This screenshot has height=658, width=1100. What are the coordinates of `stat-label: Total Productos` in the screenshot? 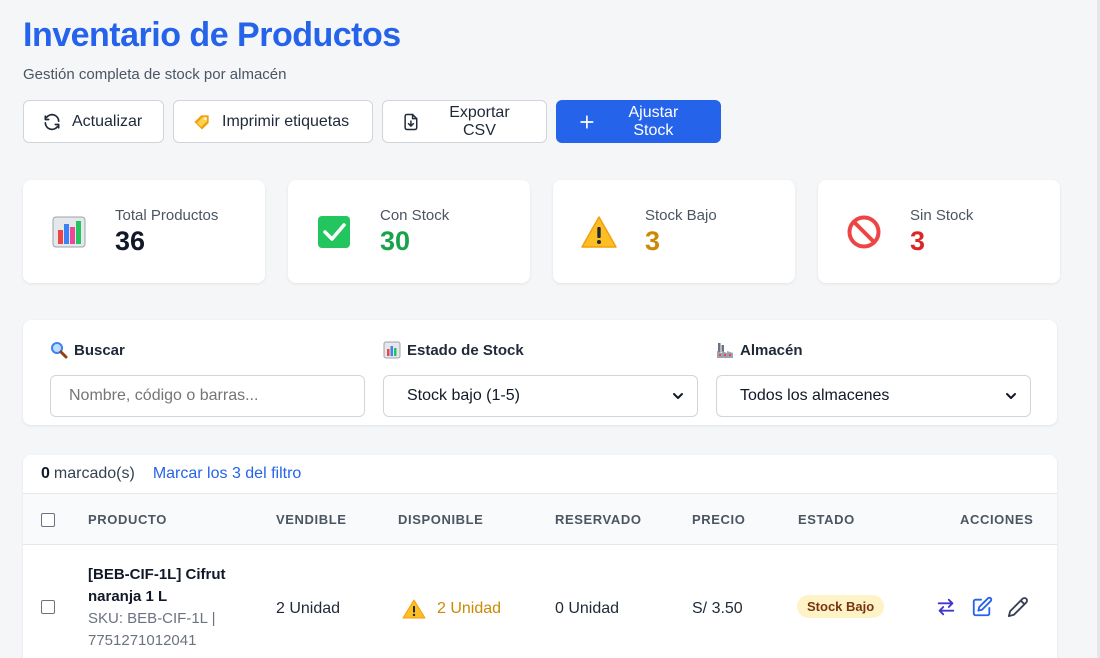 It's located at (167, 215).